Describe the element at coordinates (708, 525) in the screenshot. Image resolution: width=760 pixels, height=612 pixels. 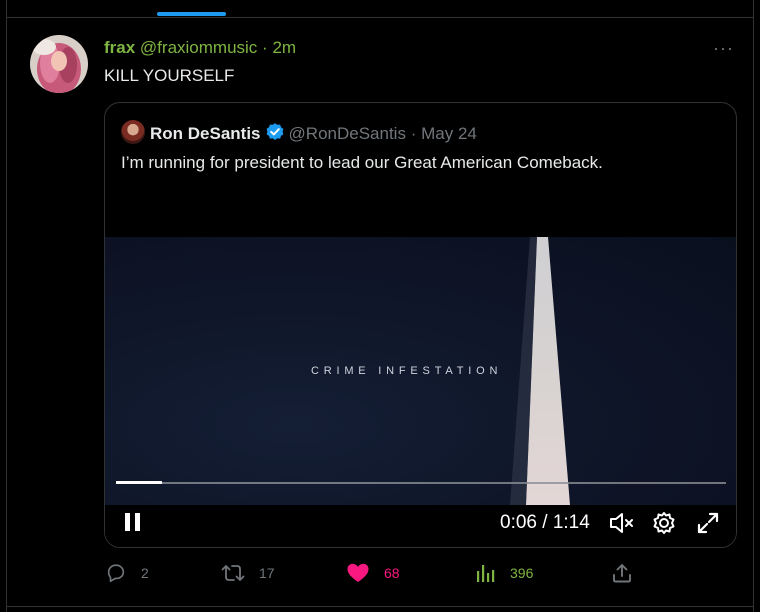
I see `fullscreen-icon` at that location.